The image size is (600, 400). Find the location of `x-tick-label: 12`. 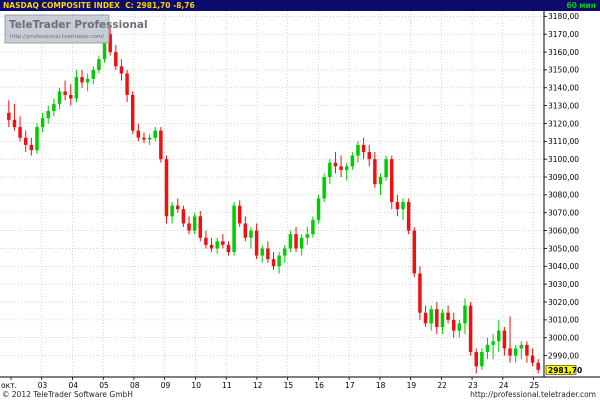

x-tick-label: 12 is located at coordinates (258, 385).